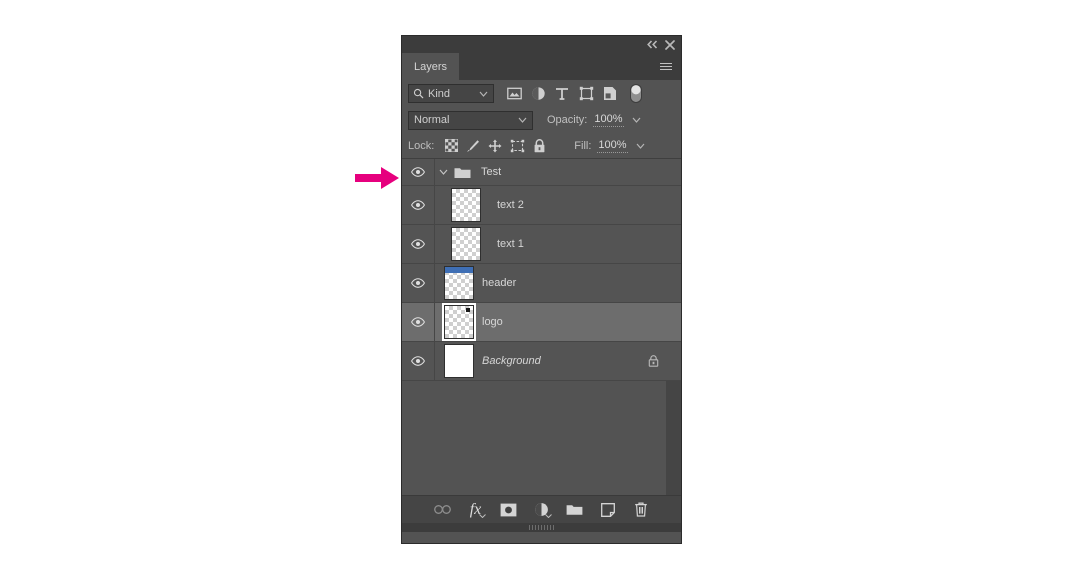  I want to click on panel-titlebar, so click(541, 44).